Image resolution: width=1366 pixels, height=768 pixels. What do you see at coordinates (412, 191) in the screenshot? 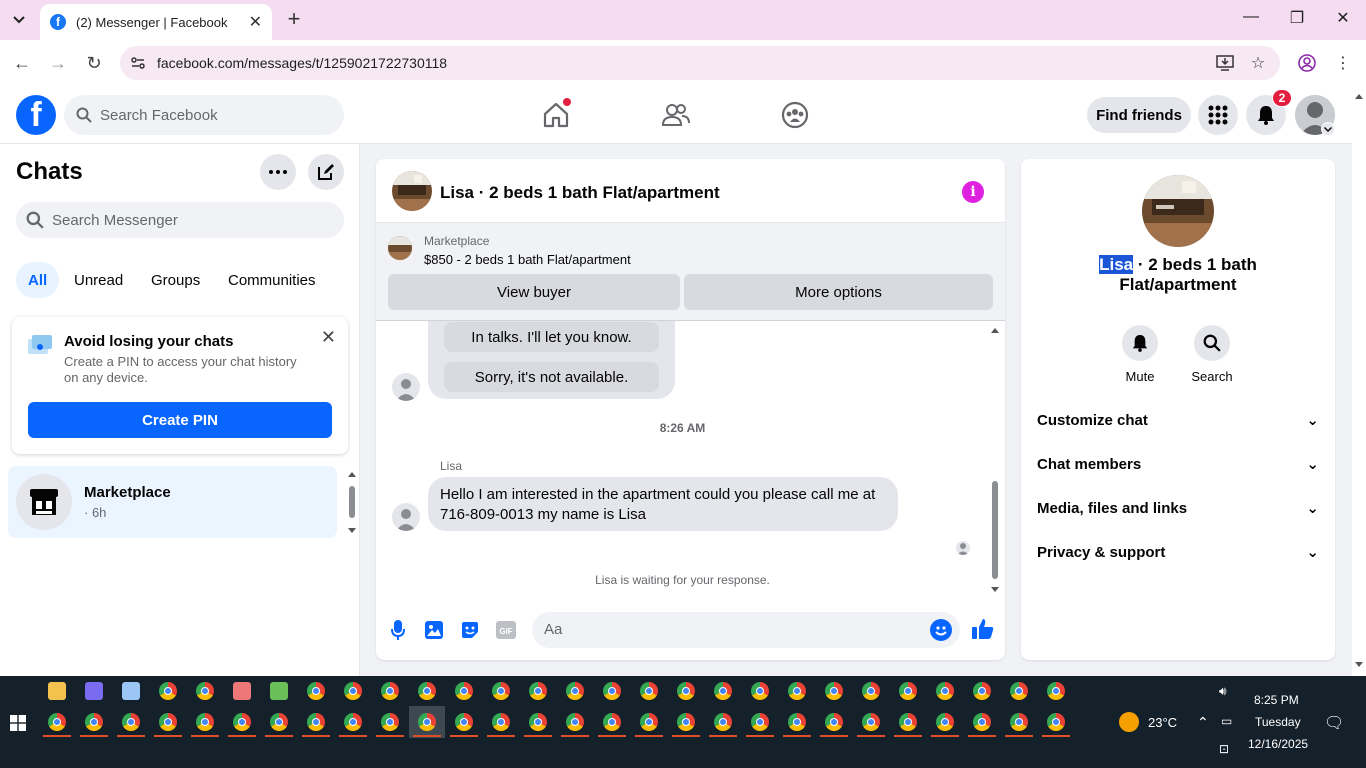
I see `listing-photo-avatar` at bounding box center [412, 191].